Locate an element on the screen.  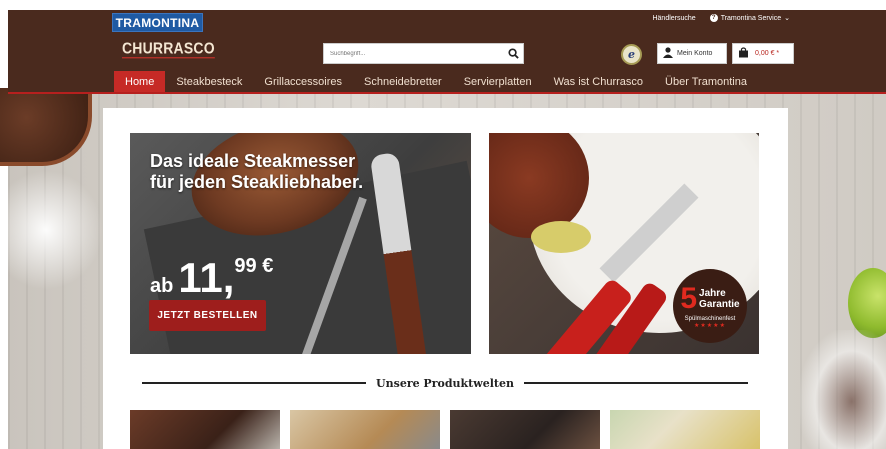
guarantee-line1: Jahre is located at coordinates (712, 293).